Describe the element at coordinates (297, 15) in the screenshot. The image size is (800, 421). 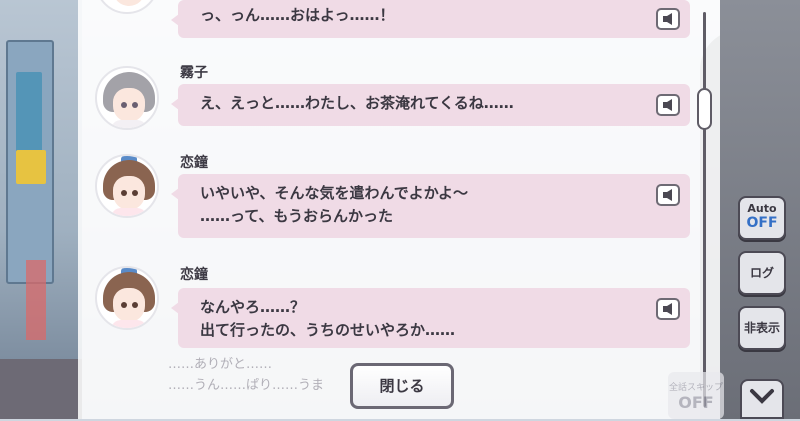
I see `dialogue-line: っ、っん……おはよっ……！` at that location.